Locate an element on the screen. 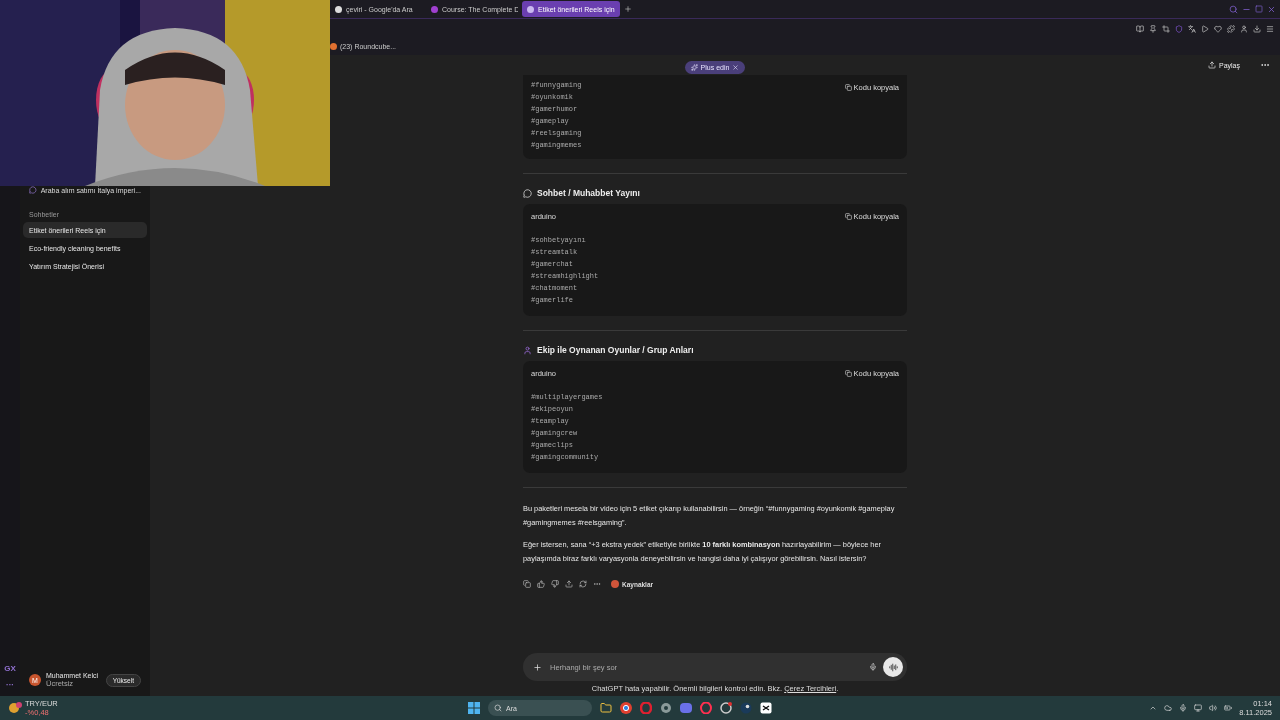 This screenshot has height=720, width=1280. chat-icon is located at coordinates (33, 190).